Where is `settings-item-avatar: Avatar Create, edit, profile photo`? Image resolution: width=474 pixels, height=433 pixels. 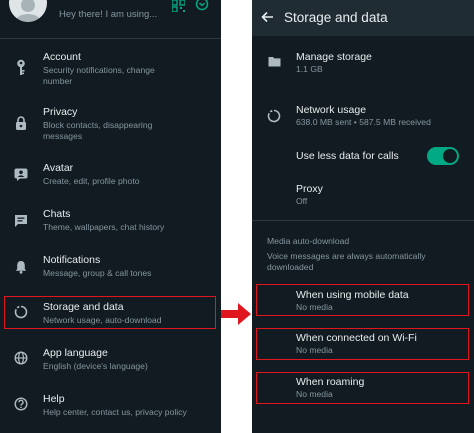
settings-item-avatar: Avatar Create, edit, profile photo is located at coordinates (110, 175).